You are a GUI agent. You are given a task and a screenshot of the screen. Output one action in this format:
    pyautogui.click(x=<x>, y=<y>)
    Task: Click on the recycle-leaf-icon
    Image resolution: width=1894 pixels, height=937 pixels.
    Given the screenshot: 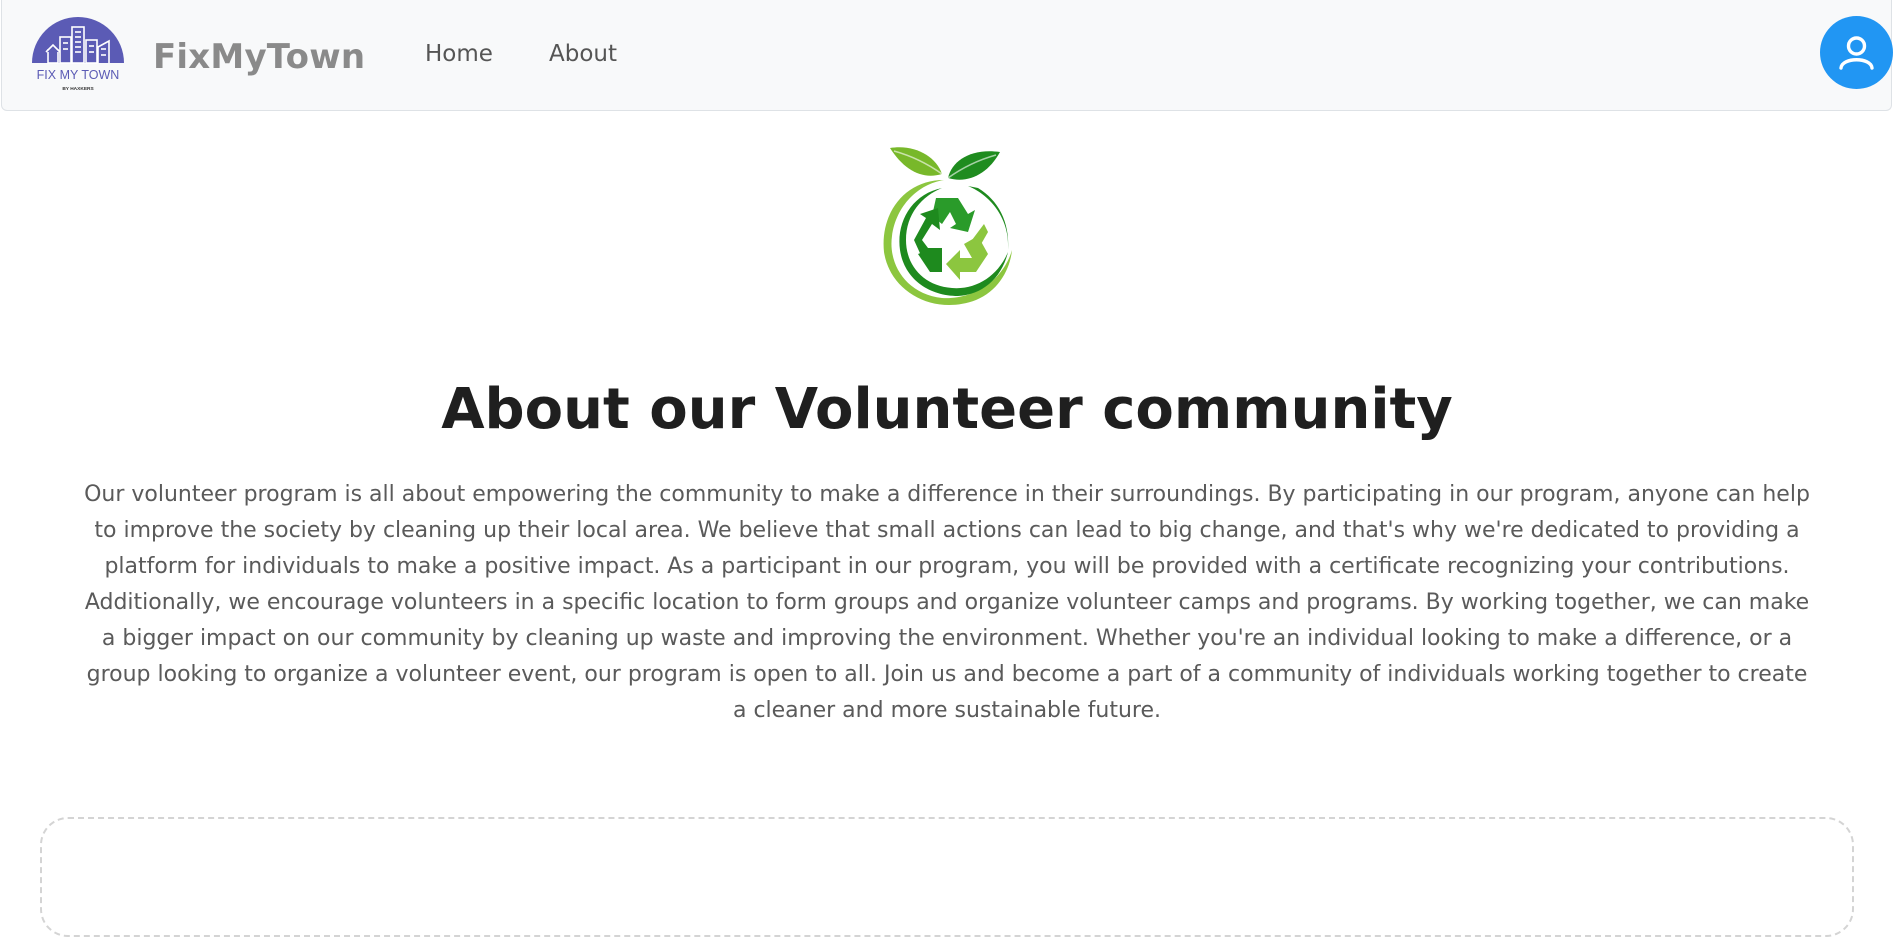 What is the action you would take?
    pyautogui.click(x=947, y=226)
    